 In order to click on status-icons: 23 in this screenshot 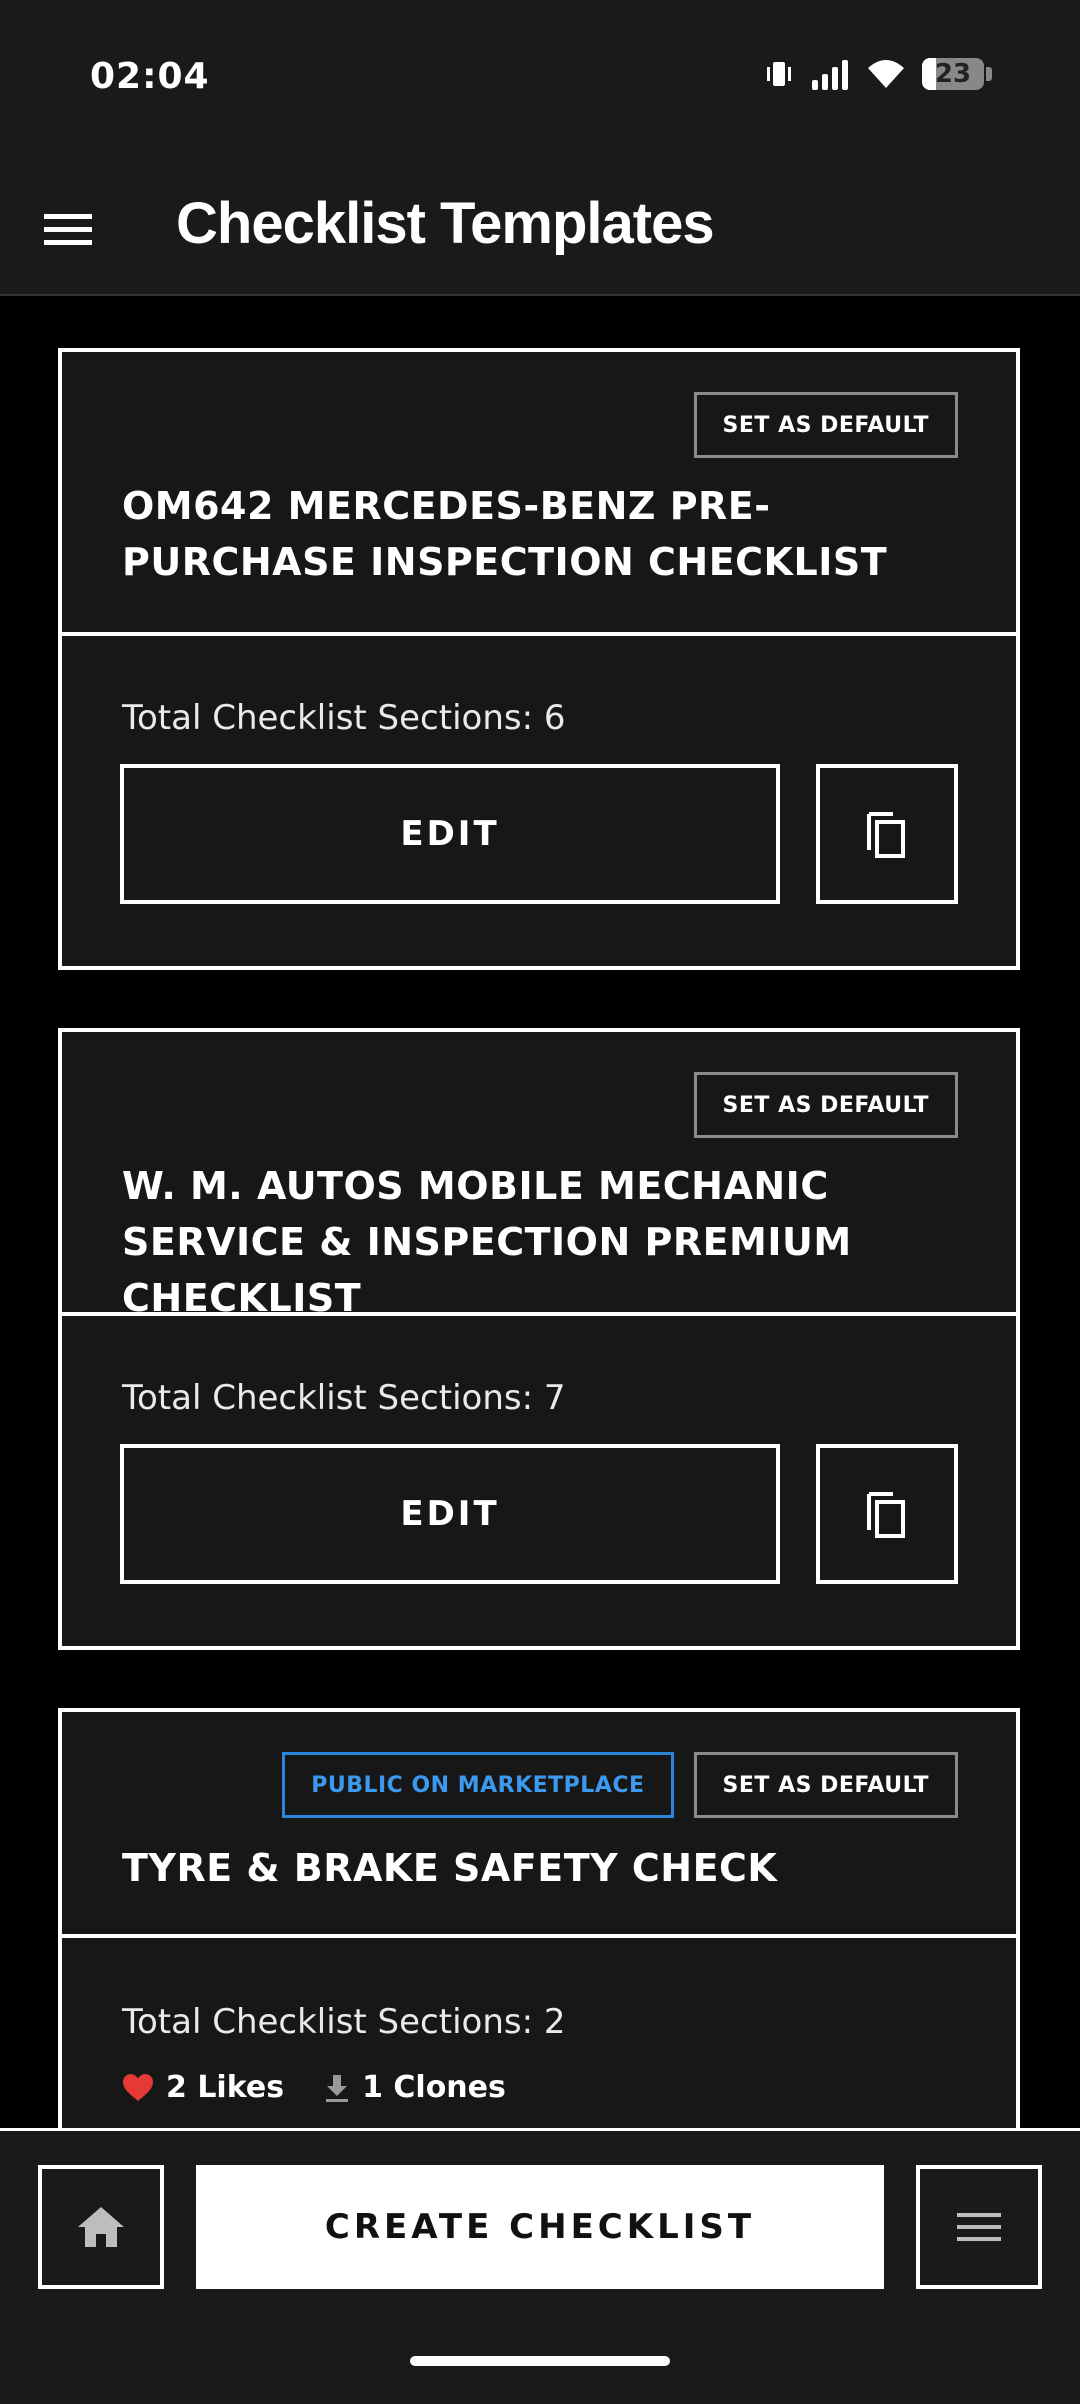, I will do `click(878, 74)`.